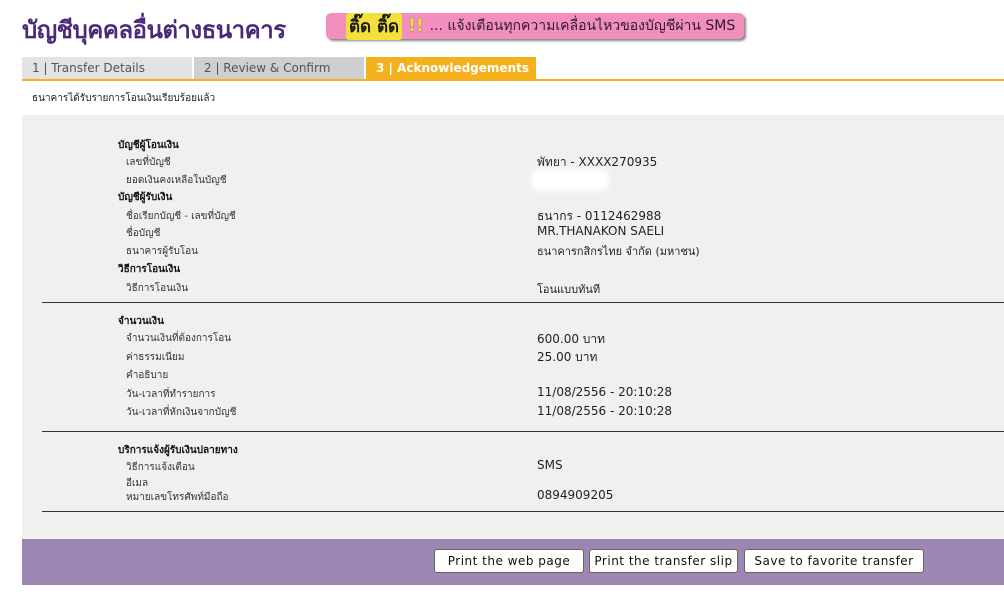 The image size is (1004, 602). What do you see at coordinates (148, 145) in the screenshot?
I see `from-account-heading: บัญชีผู้โอนเงิน` at bounding box center [148, 145].